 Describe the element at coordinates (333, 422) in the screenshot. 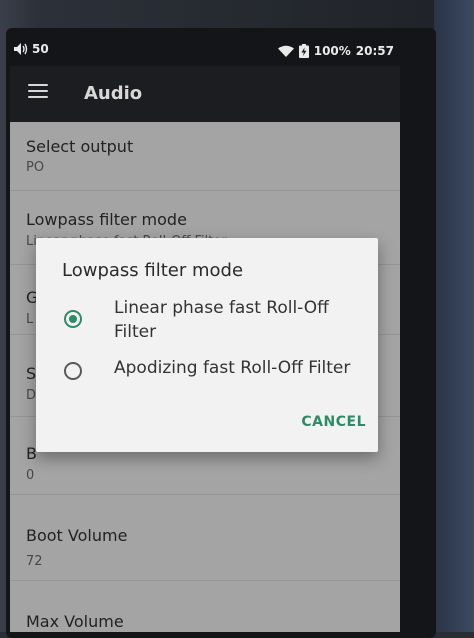

I see `cancel-button: CANCEL` at that location.